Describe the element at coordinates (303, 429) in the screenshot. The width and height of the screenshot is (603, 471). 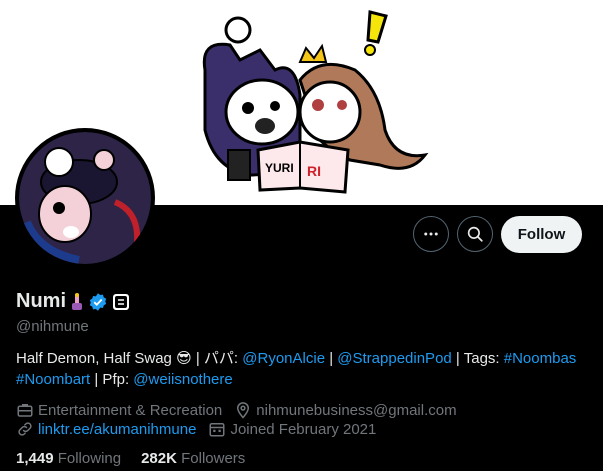
I see `joined-text: Joined February 2021` at that location.